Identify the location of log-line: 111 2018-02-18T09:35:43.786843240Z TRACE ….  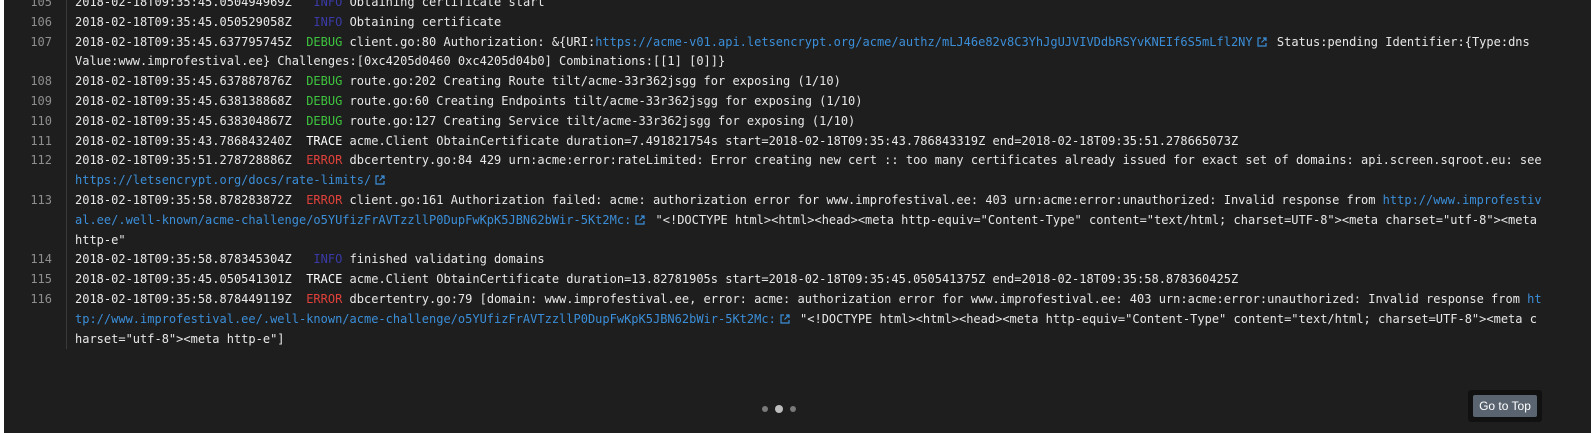
(797, 141).